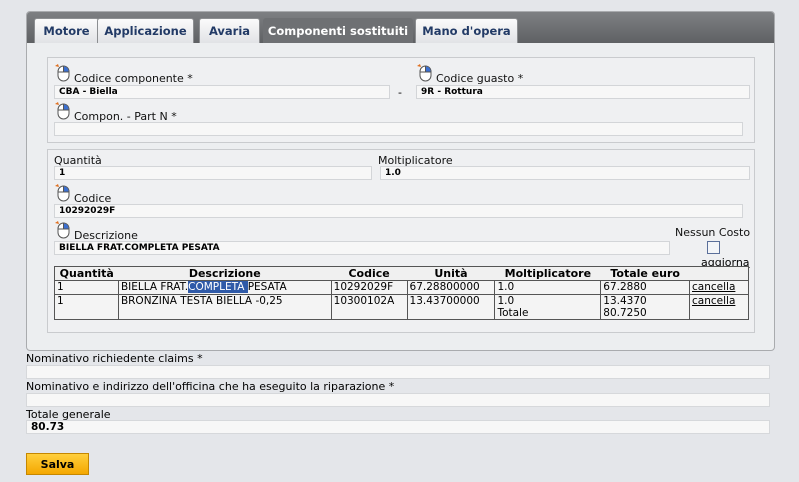  What do you see at coordinates (338, 30) in the screenshot?
I see `tab-componenti-sostituiti: Componenti sostituiti` at bounding box center [338, 30].